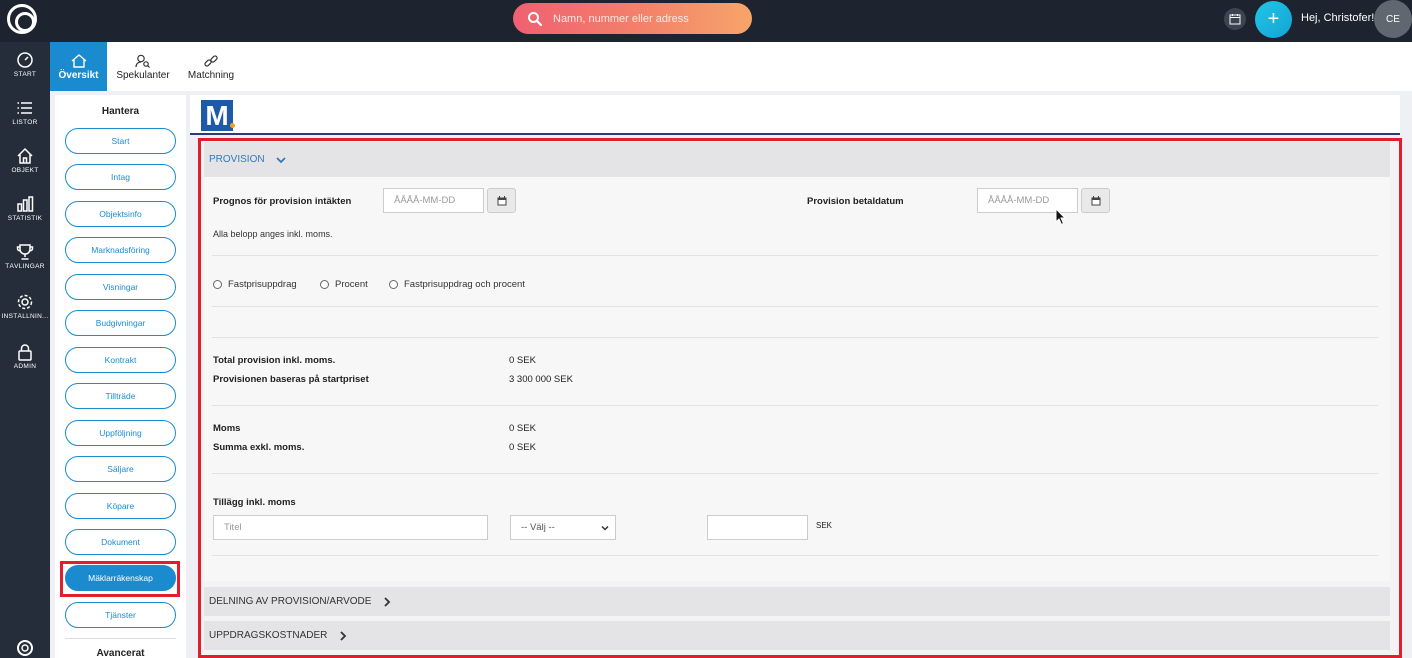  I want to click on rail-item-tavlingar: TÄVLINGAR, so click(25, 256).